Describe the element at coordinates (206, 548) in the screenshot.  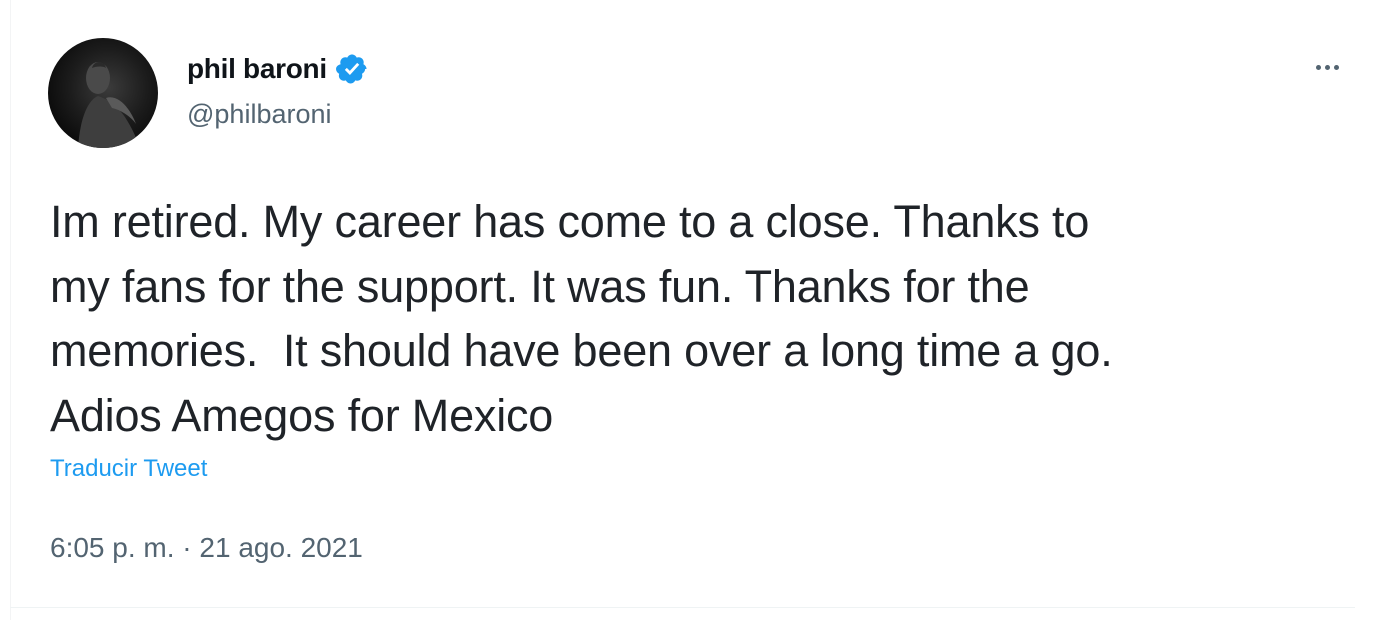
I see `tweet-timestamp: 6:05 p. m. · 21 ago. 2021` at that location.